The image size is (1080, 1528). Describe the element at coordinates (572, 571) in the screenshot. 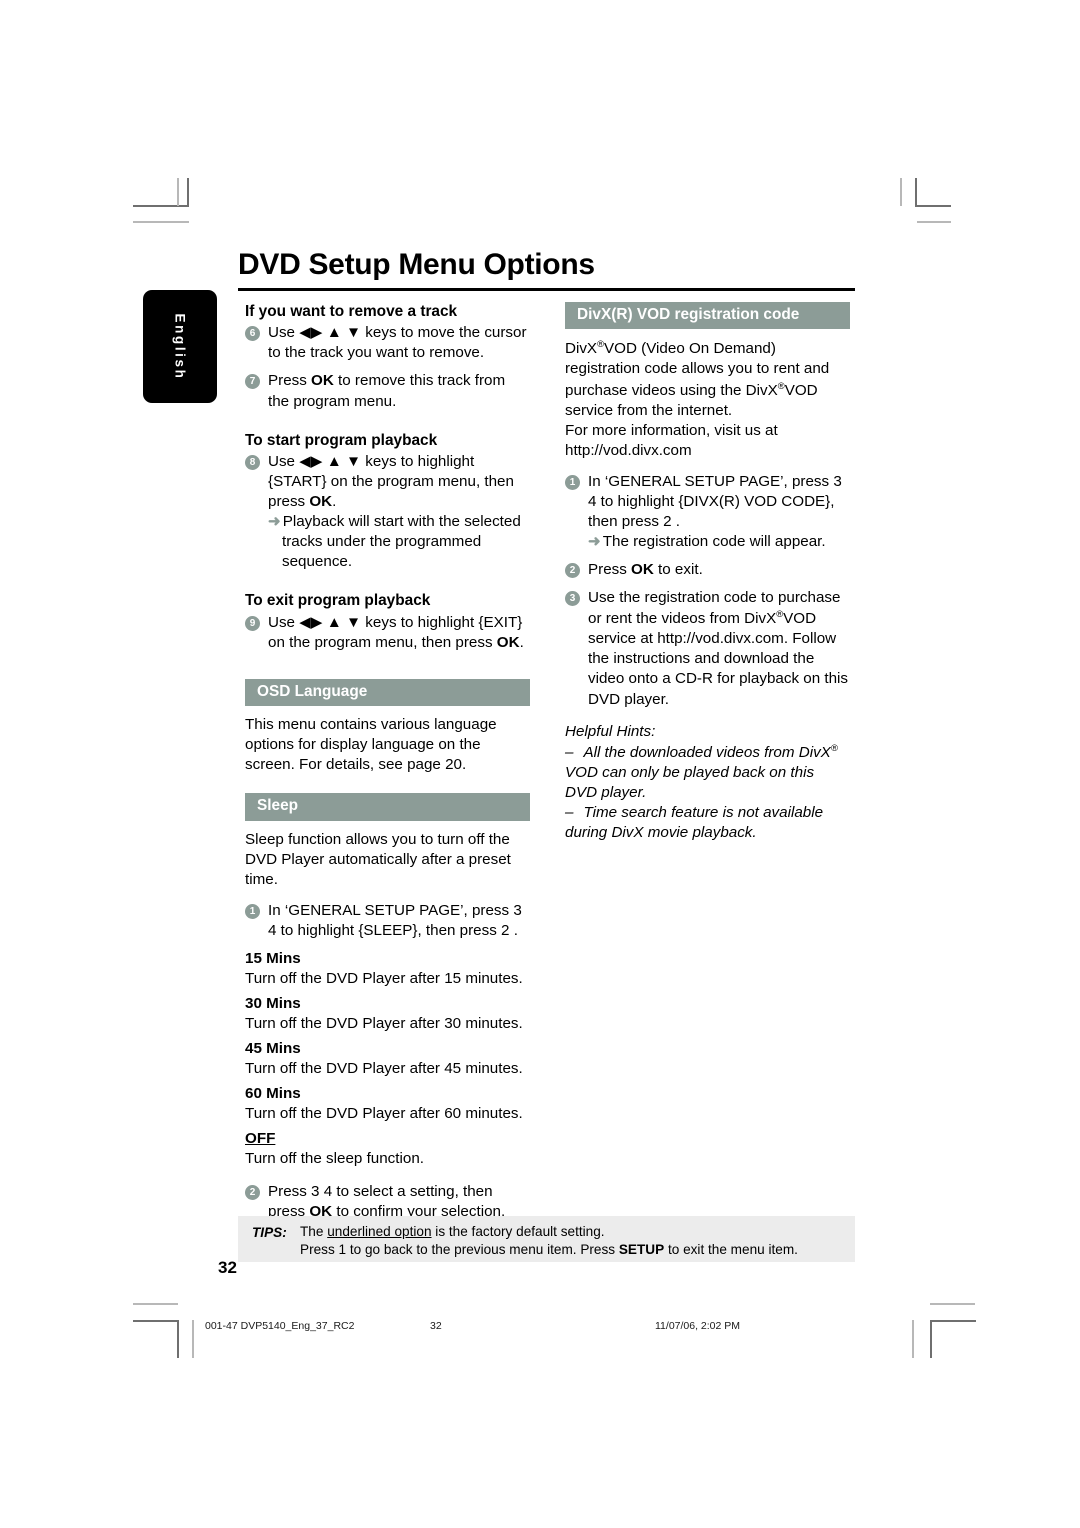

I see `step-number-badge: 2` at that location.